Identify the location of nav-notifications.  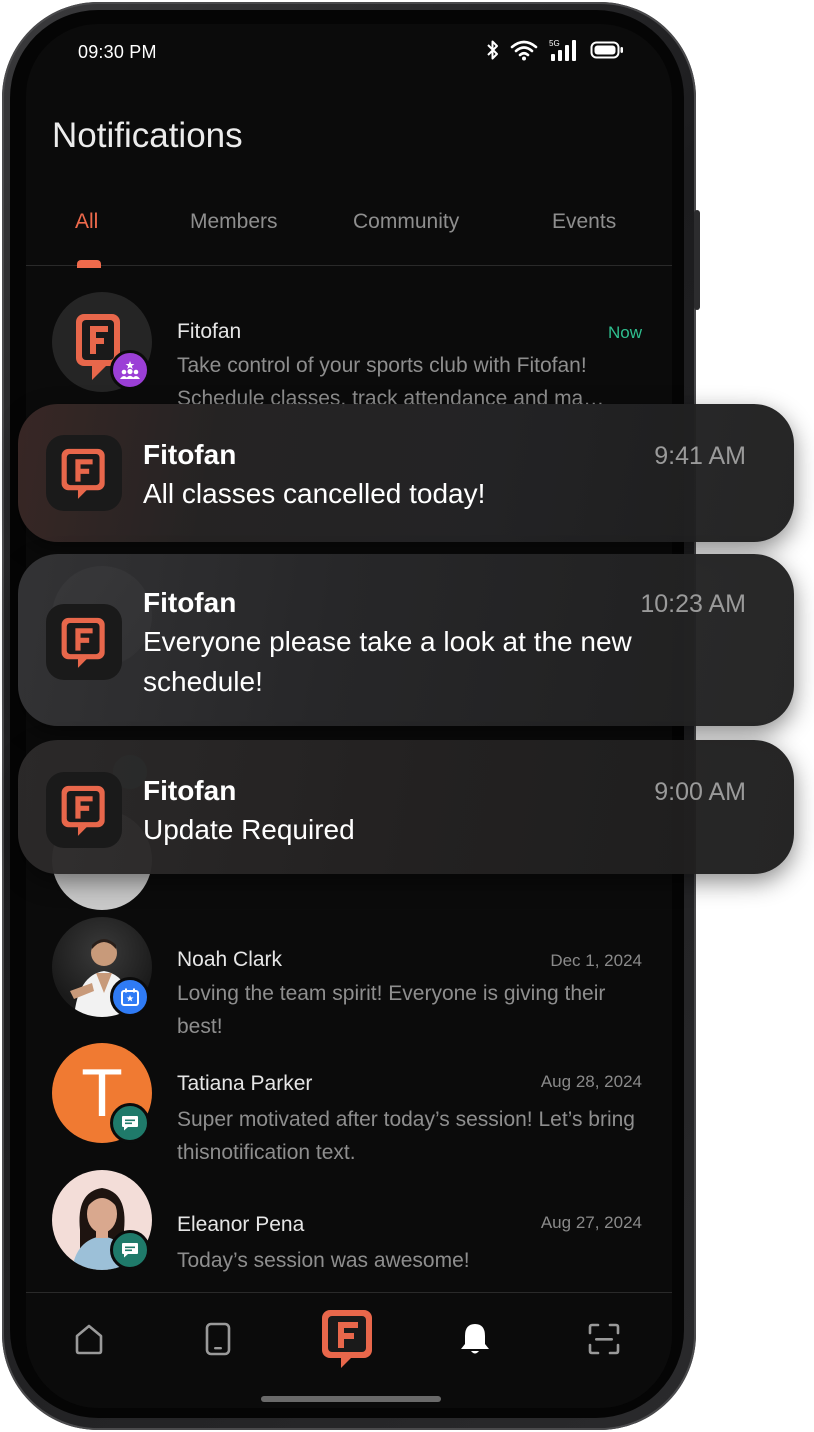
(475, 1339).